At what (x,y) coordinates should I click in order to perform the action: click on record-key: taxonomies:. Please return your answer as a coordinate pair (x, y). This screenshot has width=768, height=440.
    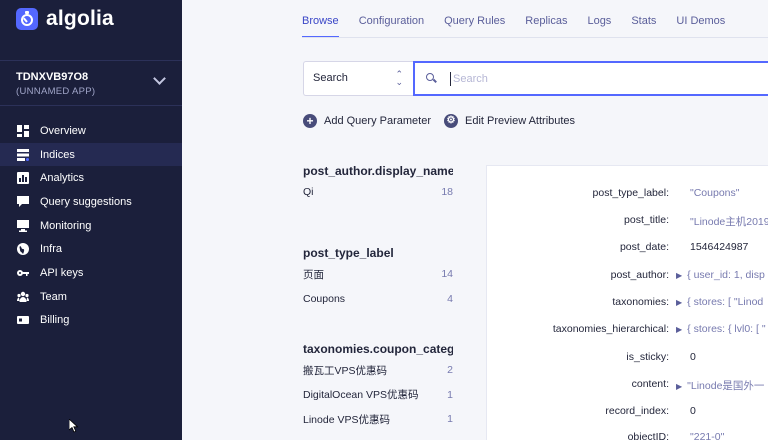
    Looking at the image, I should click on (640, 302).